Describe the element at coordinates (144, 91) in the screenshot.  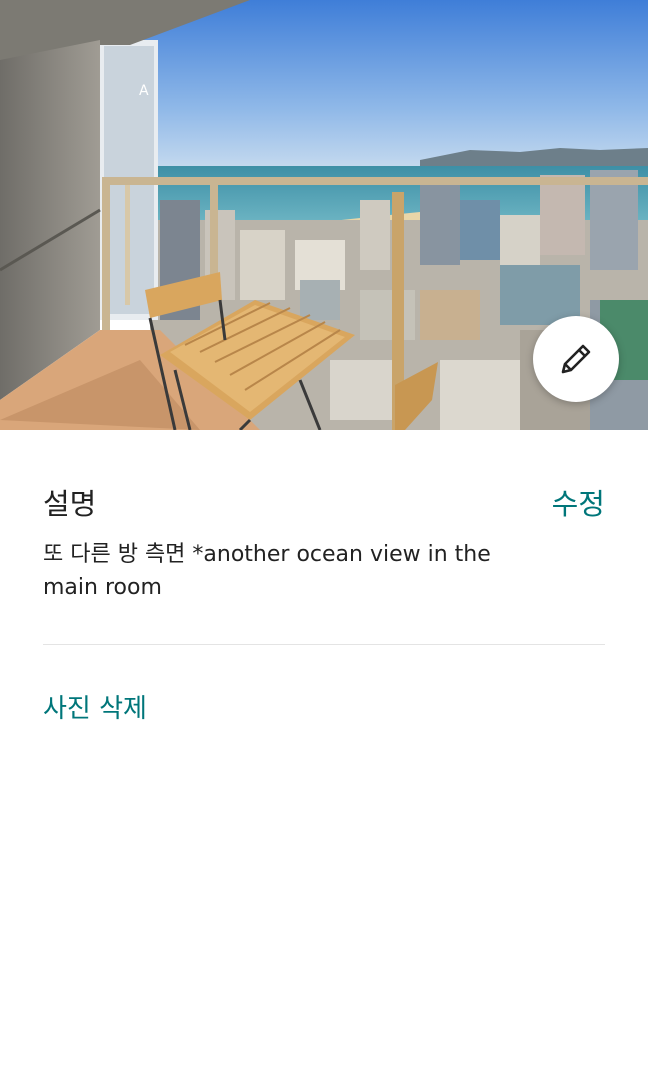
I see `svg-text: A` at that location.